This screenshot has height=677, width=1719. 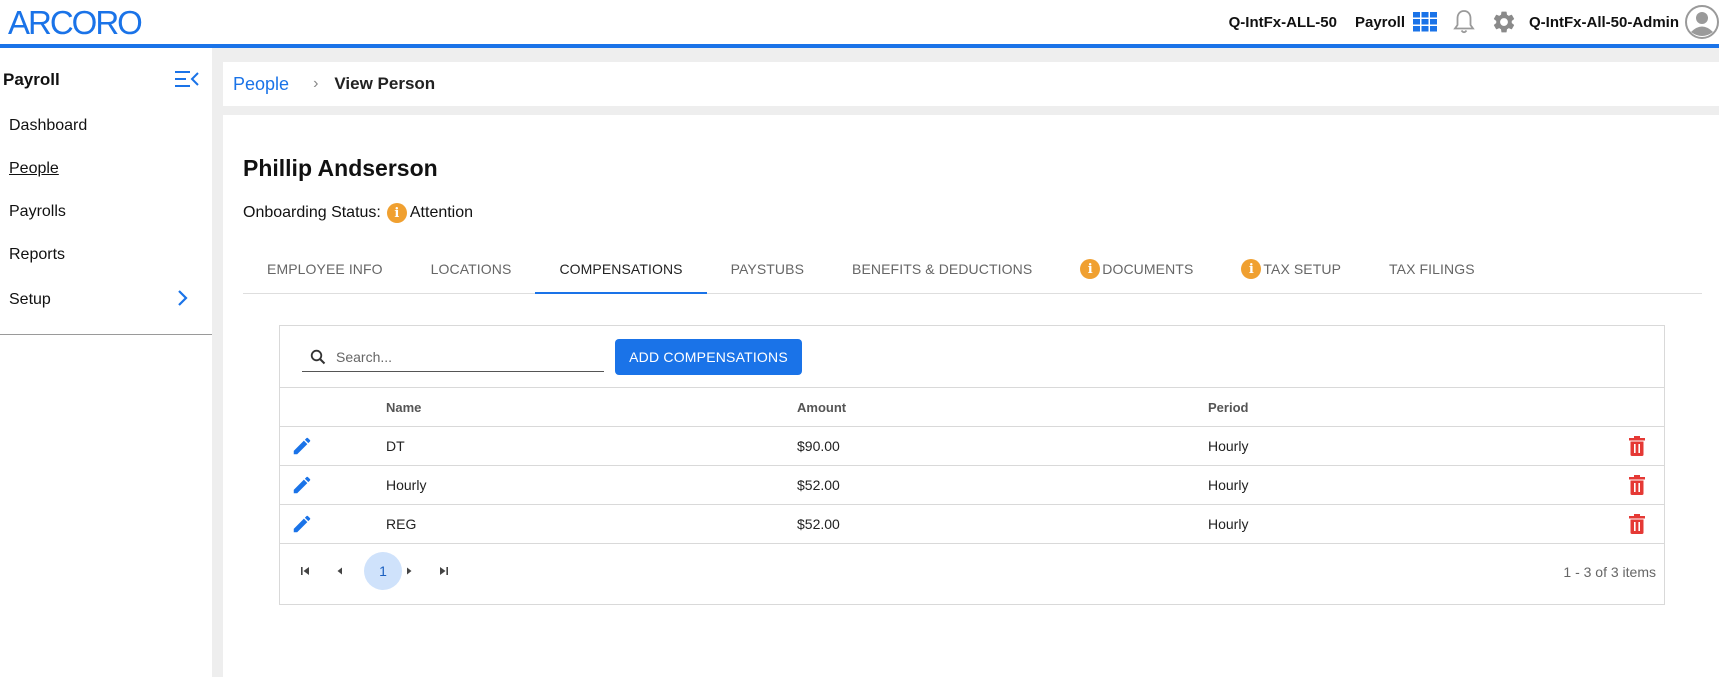 I want to click on avatar-icon, so click(x=1702, y=22).